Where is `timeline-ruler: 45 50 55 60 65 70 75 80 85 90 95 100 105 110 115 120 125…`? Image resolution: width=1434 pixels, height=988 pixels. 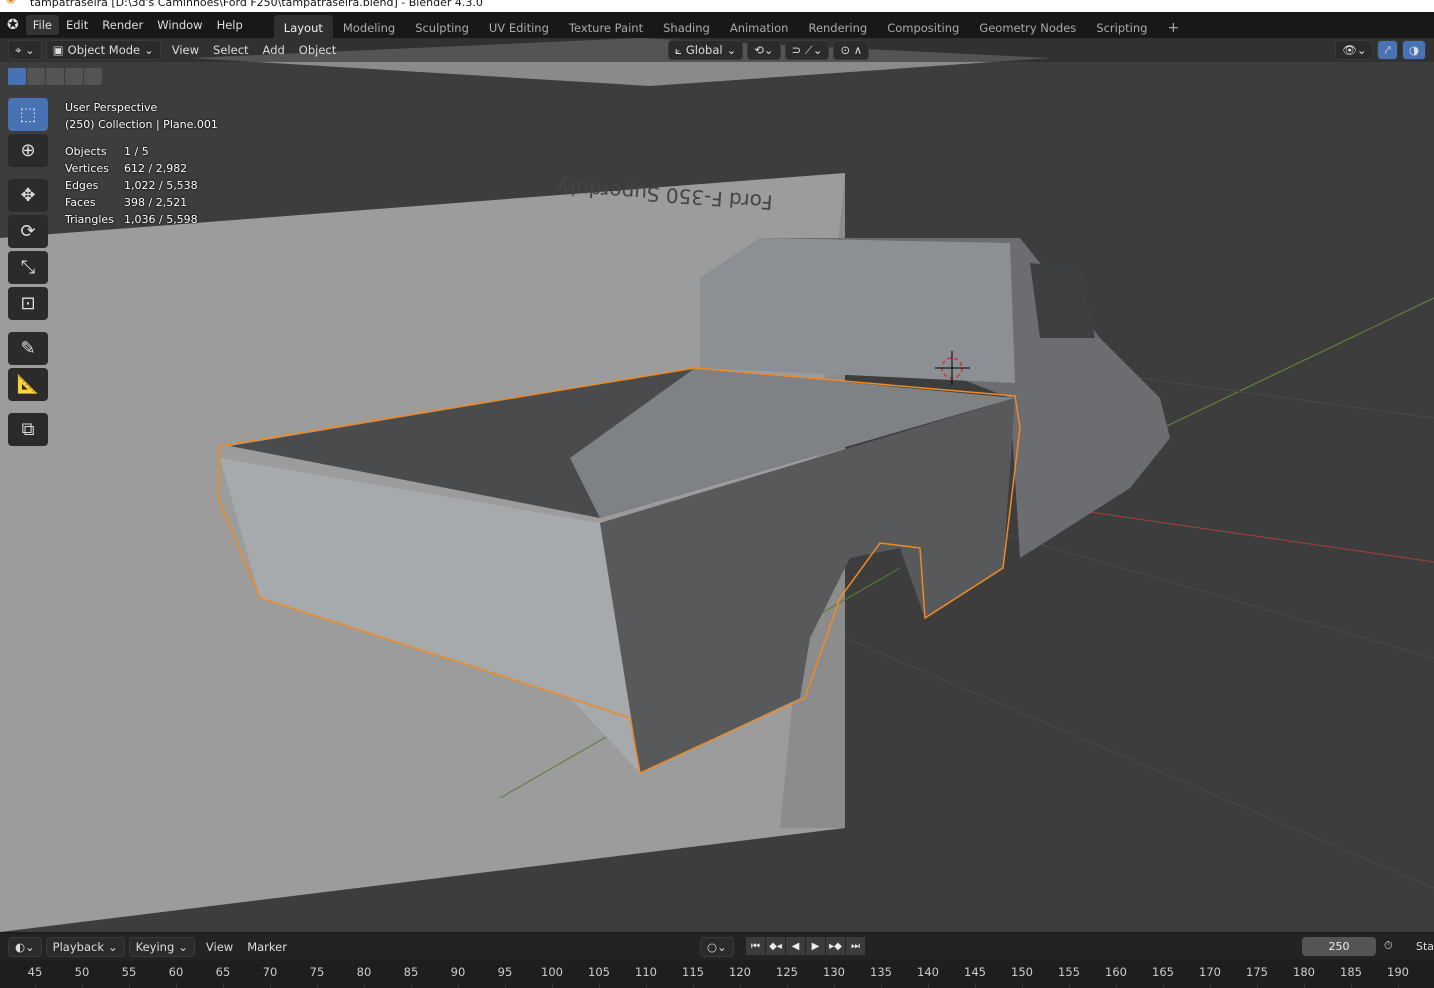
timeline-ruler: 45 50 55 60 65 70 75 80 85 90 95 100 105 110 115 120 125… is located at coordinates (717, 974).